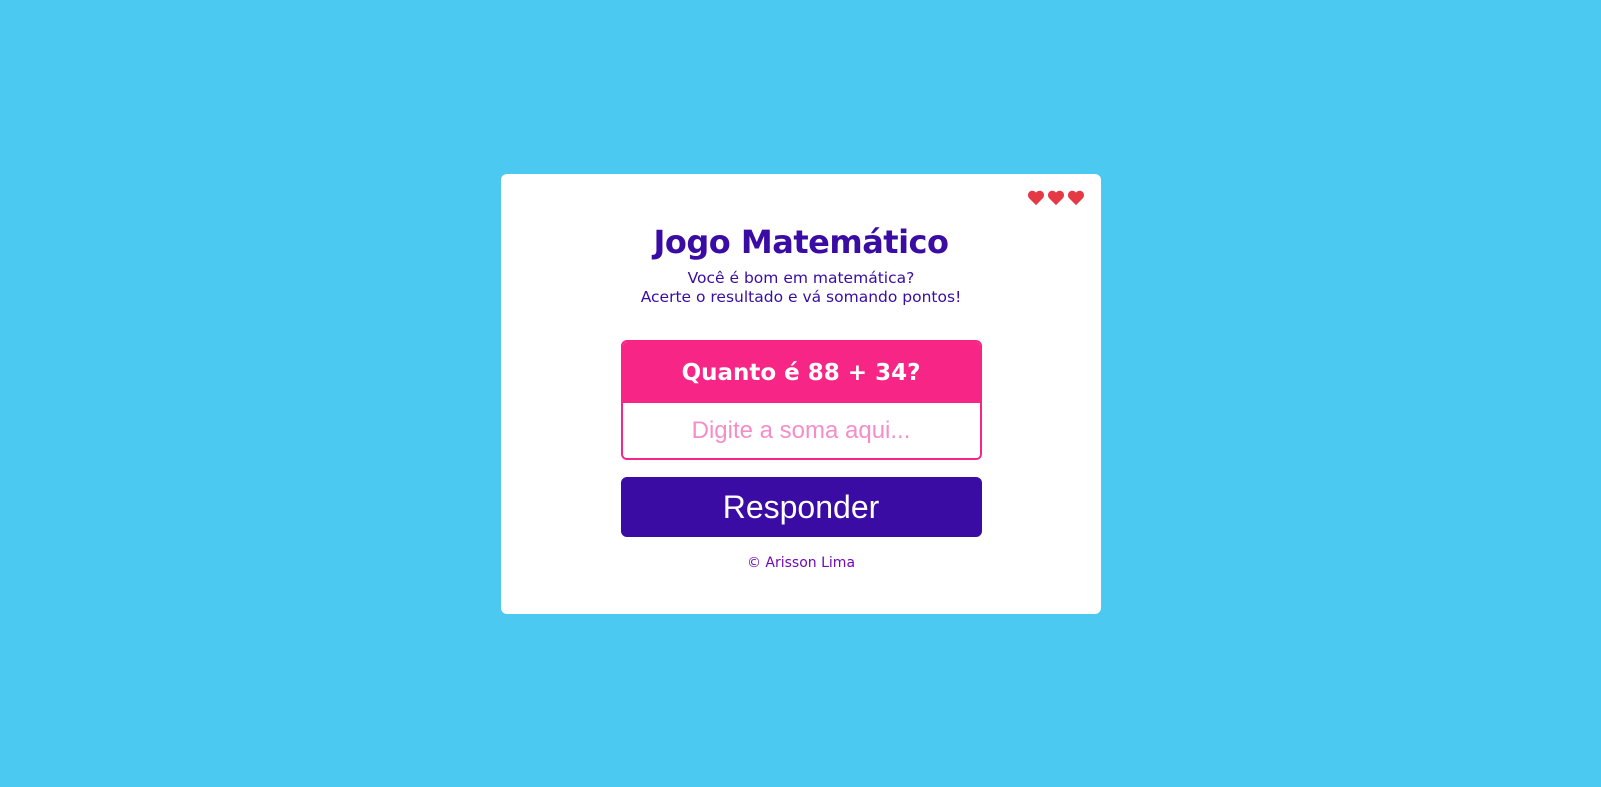 The width and height of the screenshot is (1601, 787). What do you see at coordinates (801, 563) in the screenshot?
I see `footer-credit: © Arisson Lima` at bounding box center [801, 563].